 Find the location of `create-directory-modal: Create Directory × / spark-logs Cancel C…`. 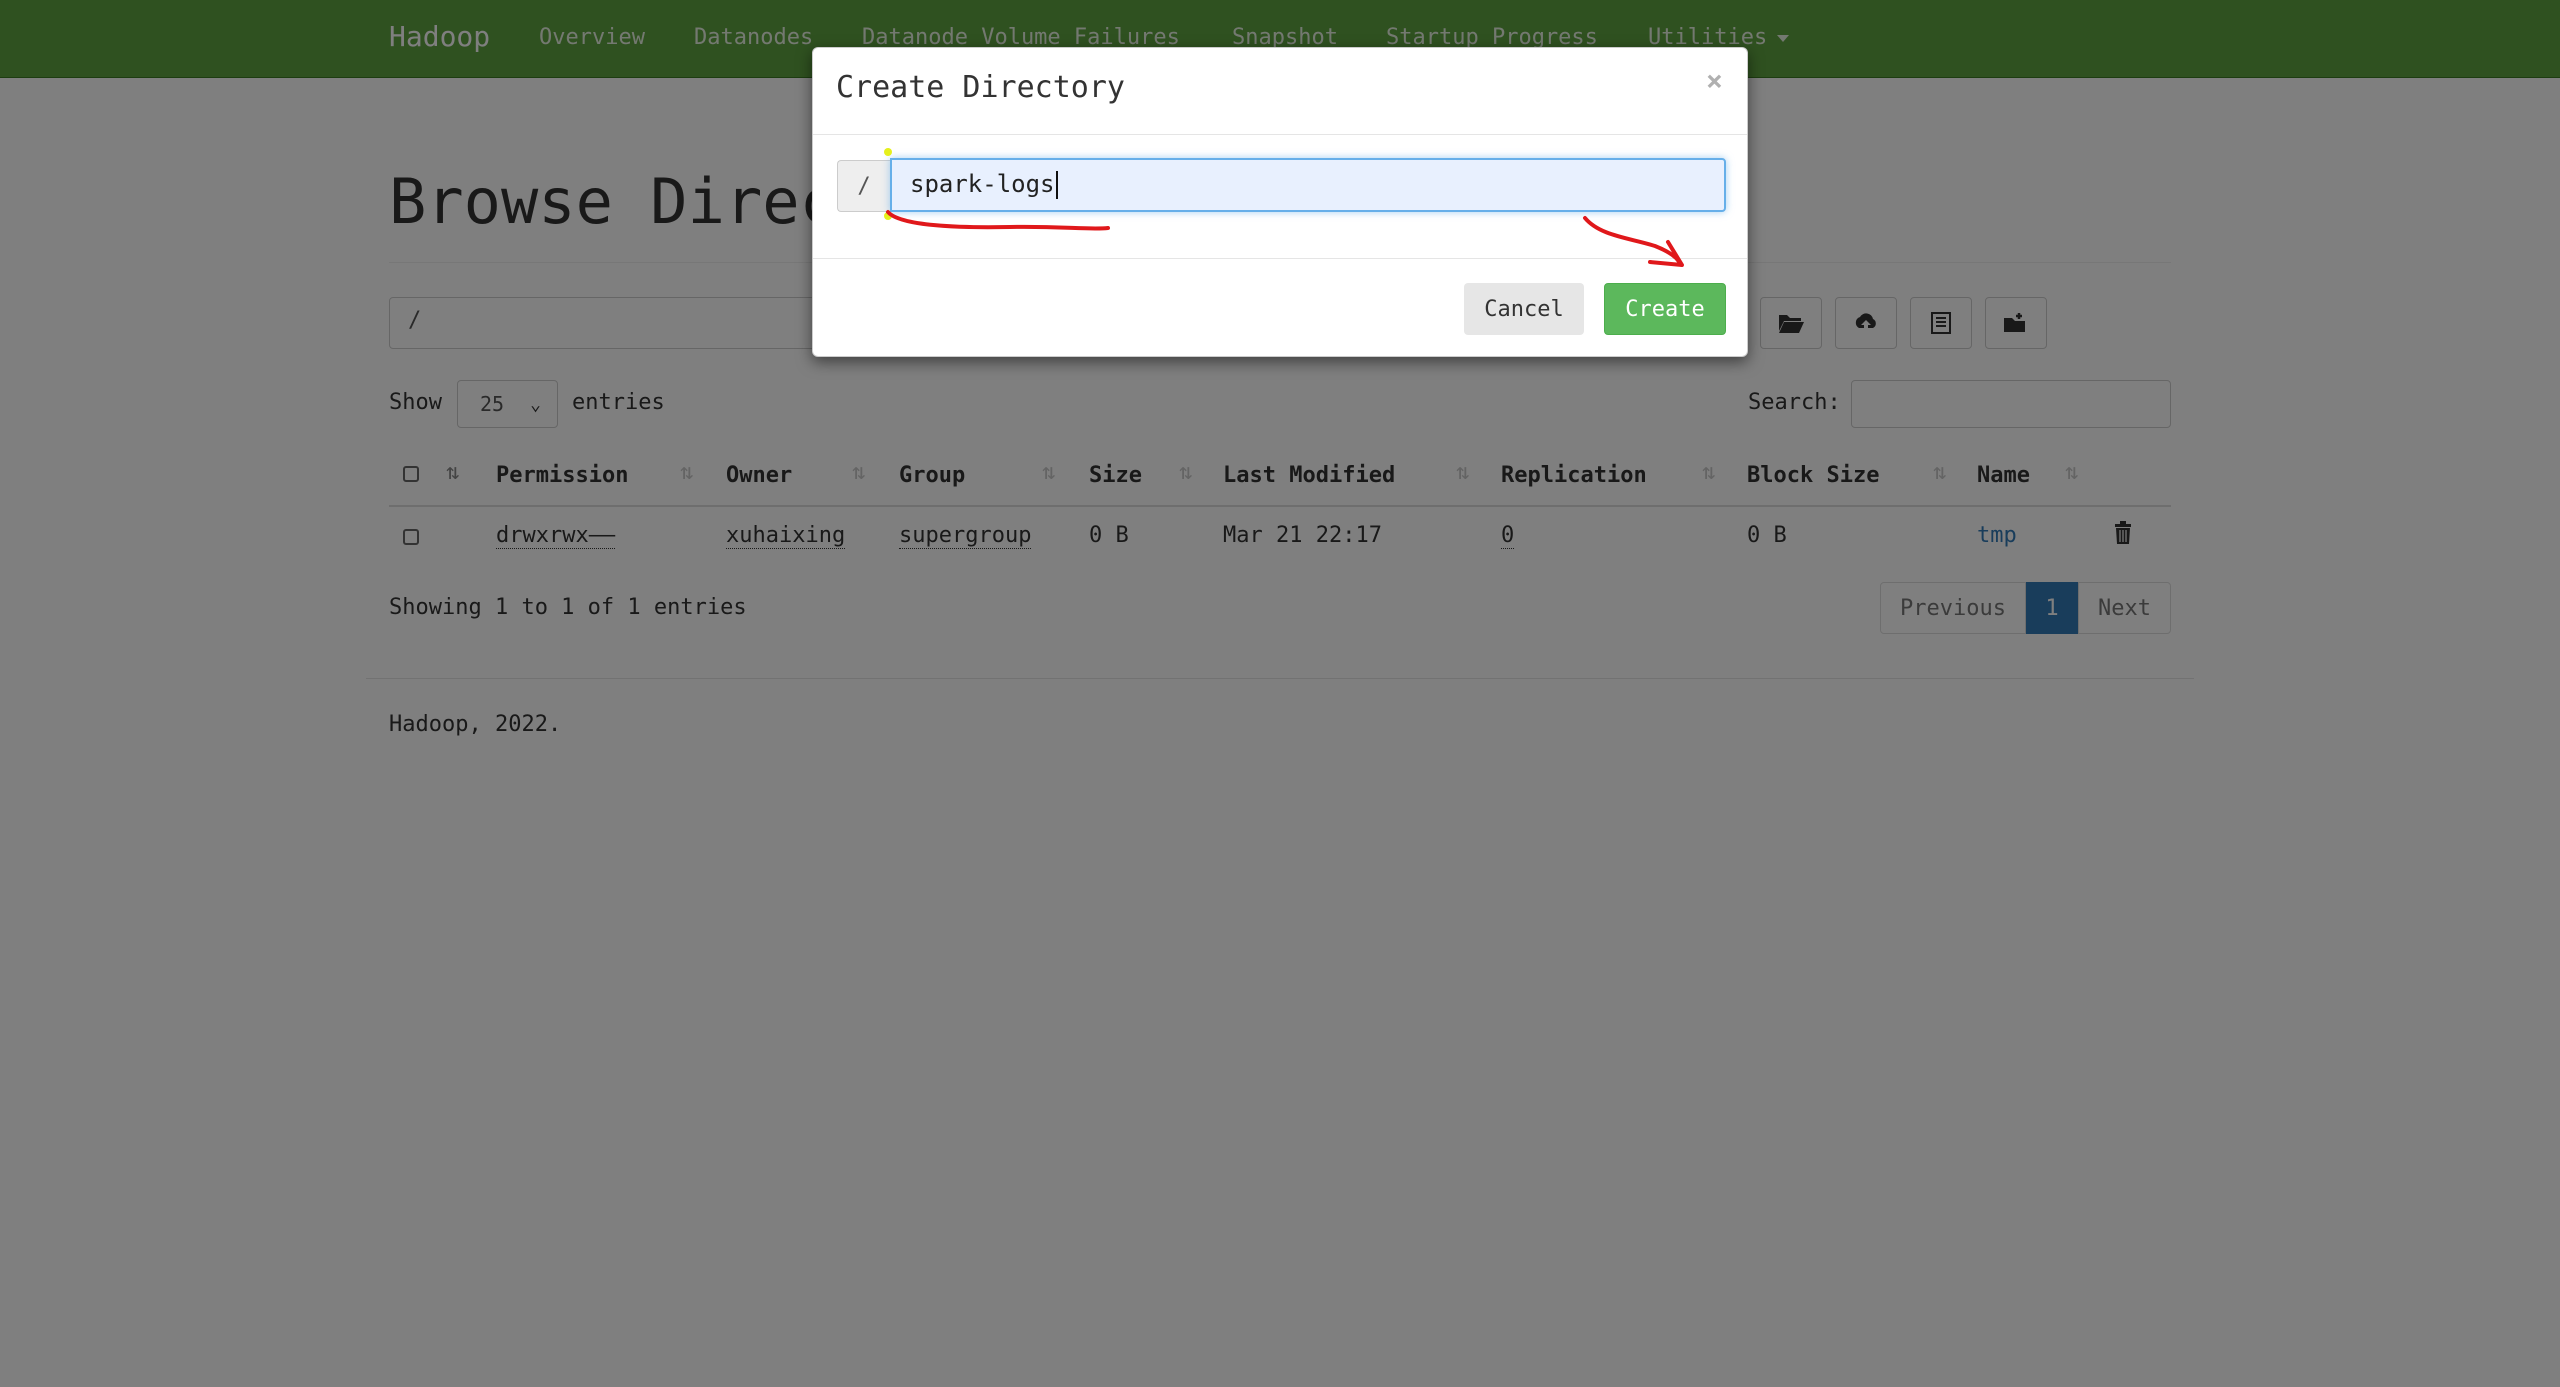

create-directory-modal: Create Directory × / spark-logs Cancel C… is located at coordinates (1280, 202).